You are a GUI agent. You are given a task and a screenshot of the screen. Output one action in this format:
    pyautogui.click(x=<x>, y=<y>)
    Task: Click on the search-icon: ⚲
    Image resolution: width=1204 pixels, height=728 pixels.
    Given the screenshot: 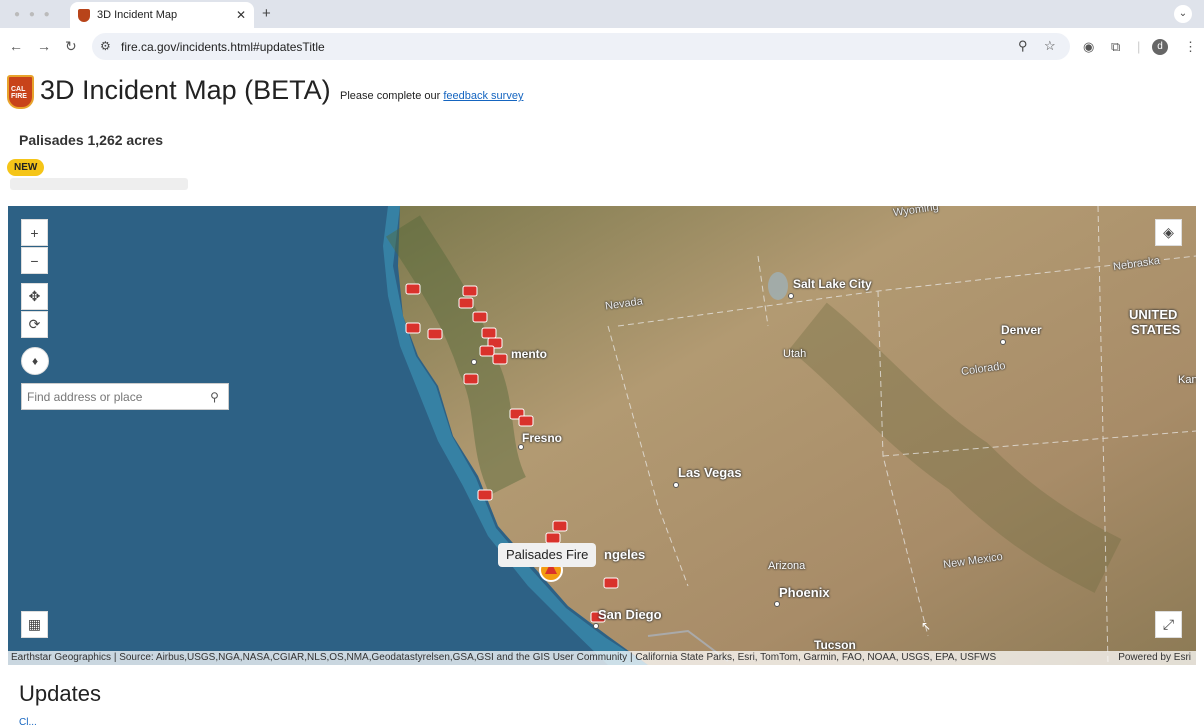 What is the action you would take?
    pyautogui.click(x=214, y=397)
    